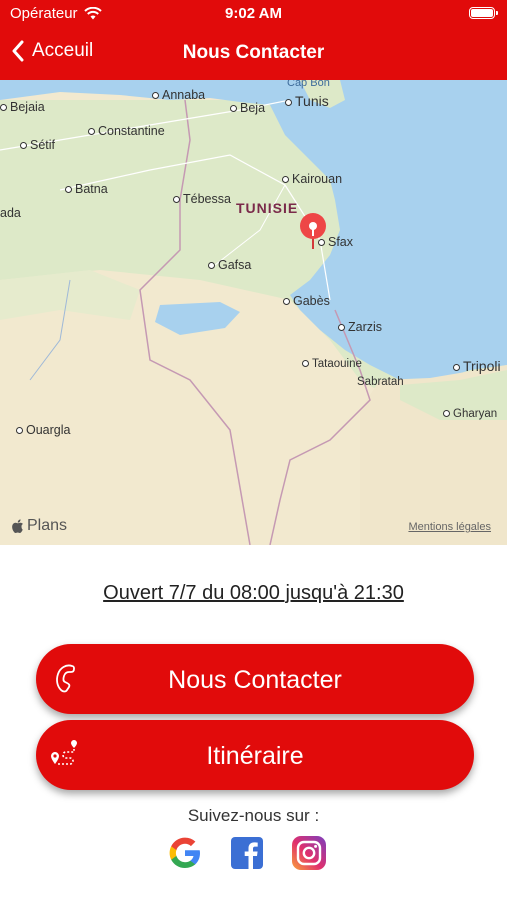 This screenshot has height=900, width=507. What do you see at coordinates (470, 414) in the screenshot?
I see `map-label-gharyan: Gharyan` at bounding box center [470, 414].